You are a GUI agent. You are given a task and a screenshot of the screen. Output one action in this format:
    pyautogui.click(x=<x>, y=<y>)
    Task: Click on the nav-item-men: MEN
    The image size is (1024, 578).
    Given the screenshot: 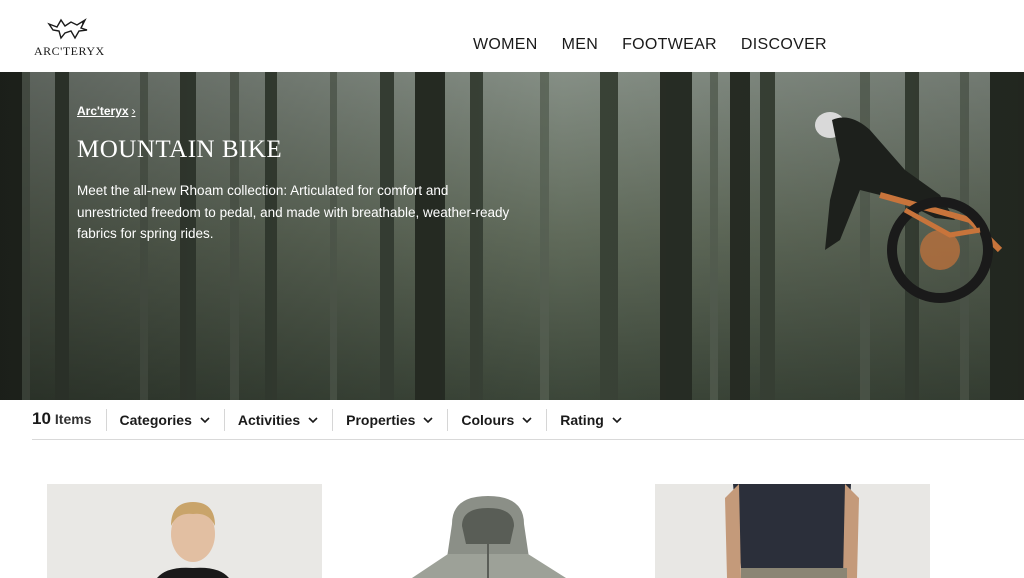 What is the action you would take?
    pyautogui.click(x=580, y=45)
    